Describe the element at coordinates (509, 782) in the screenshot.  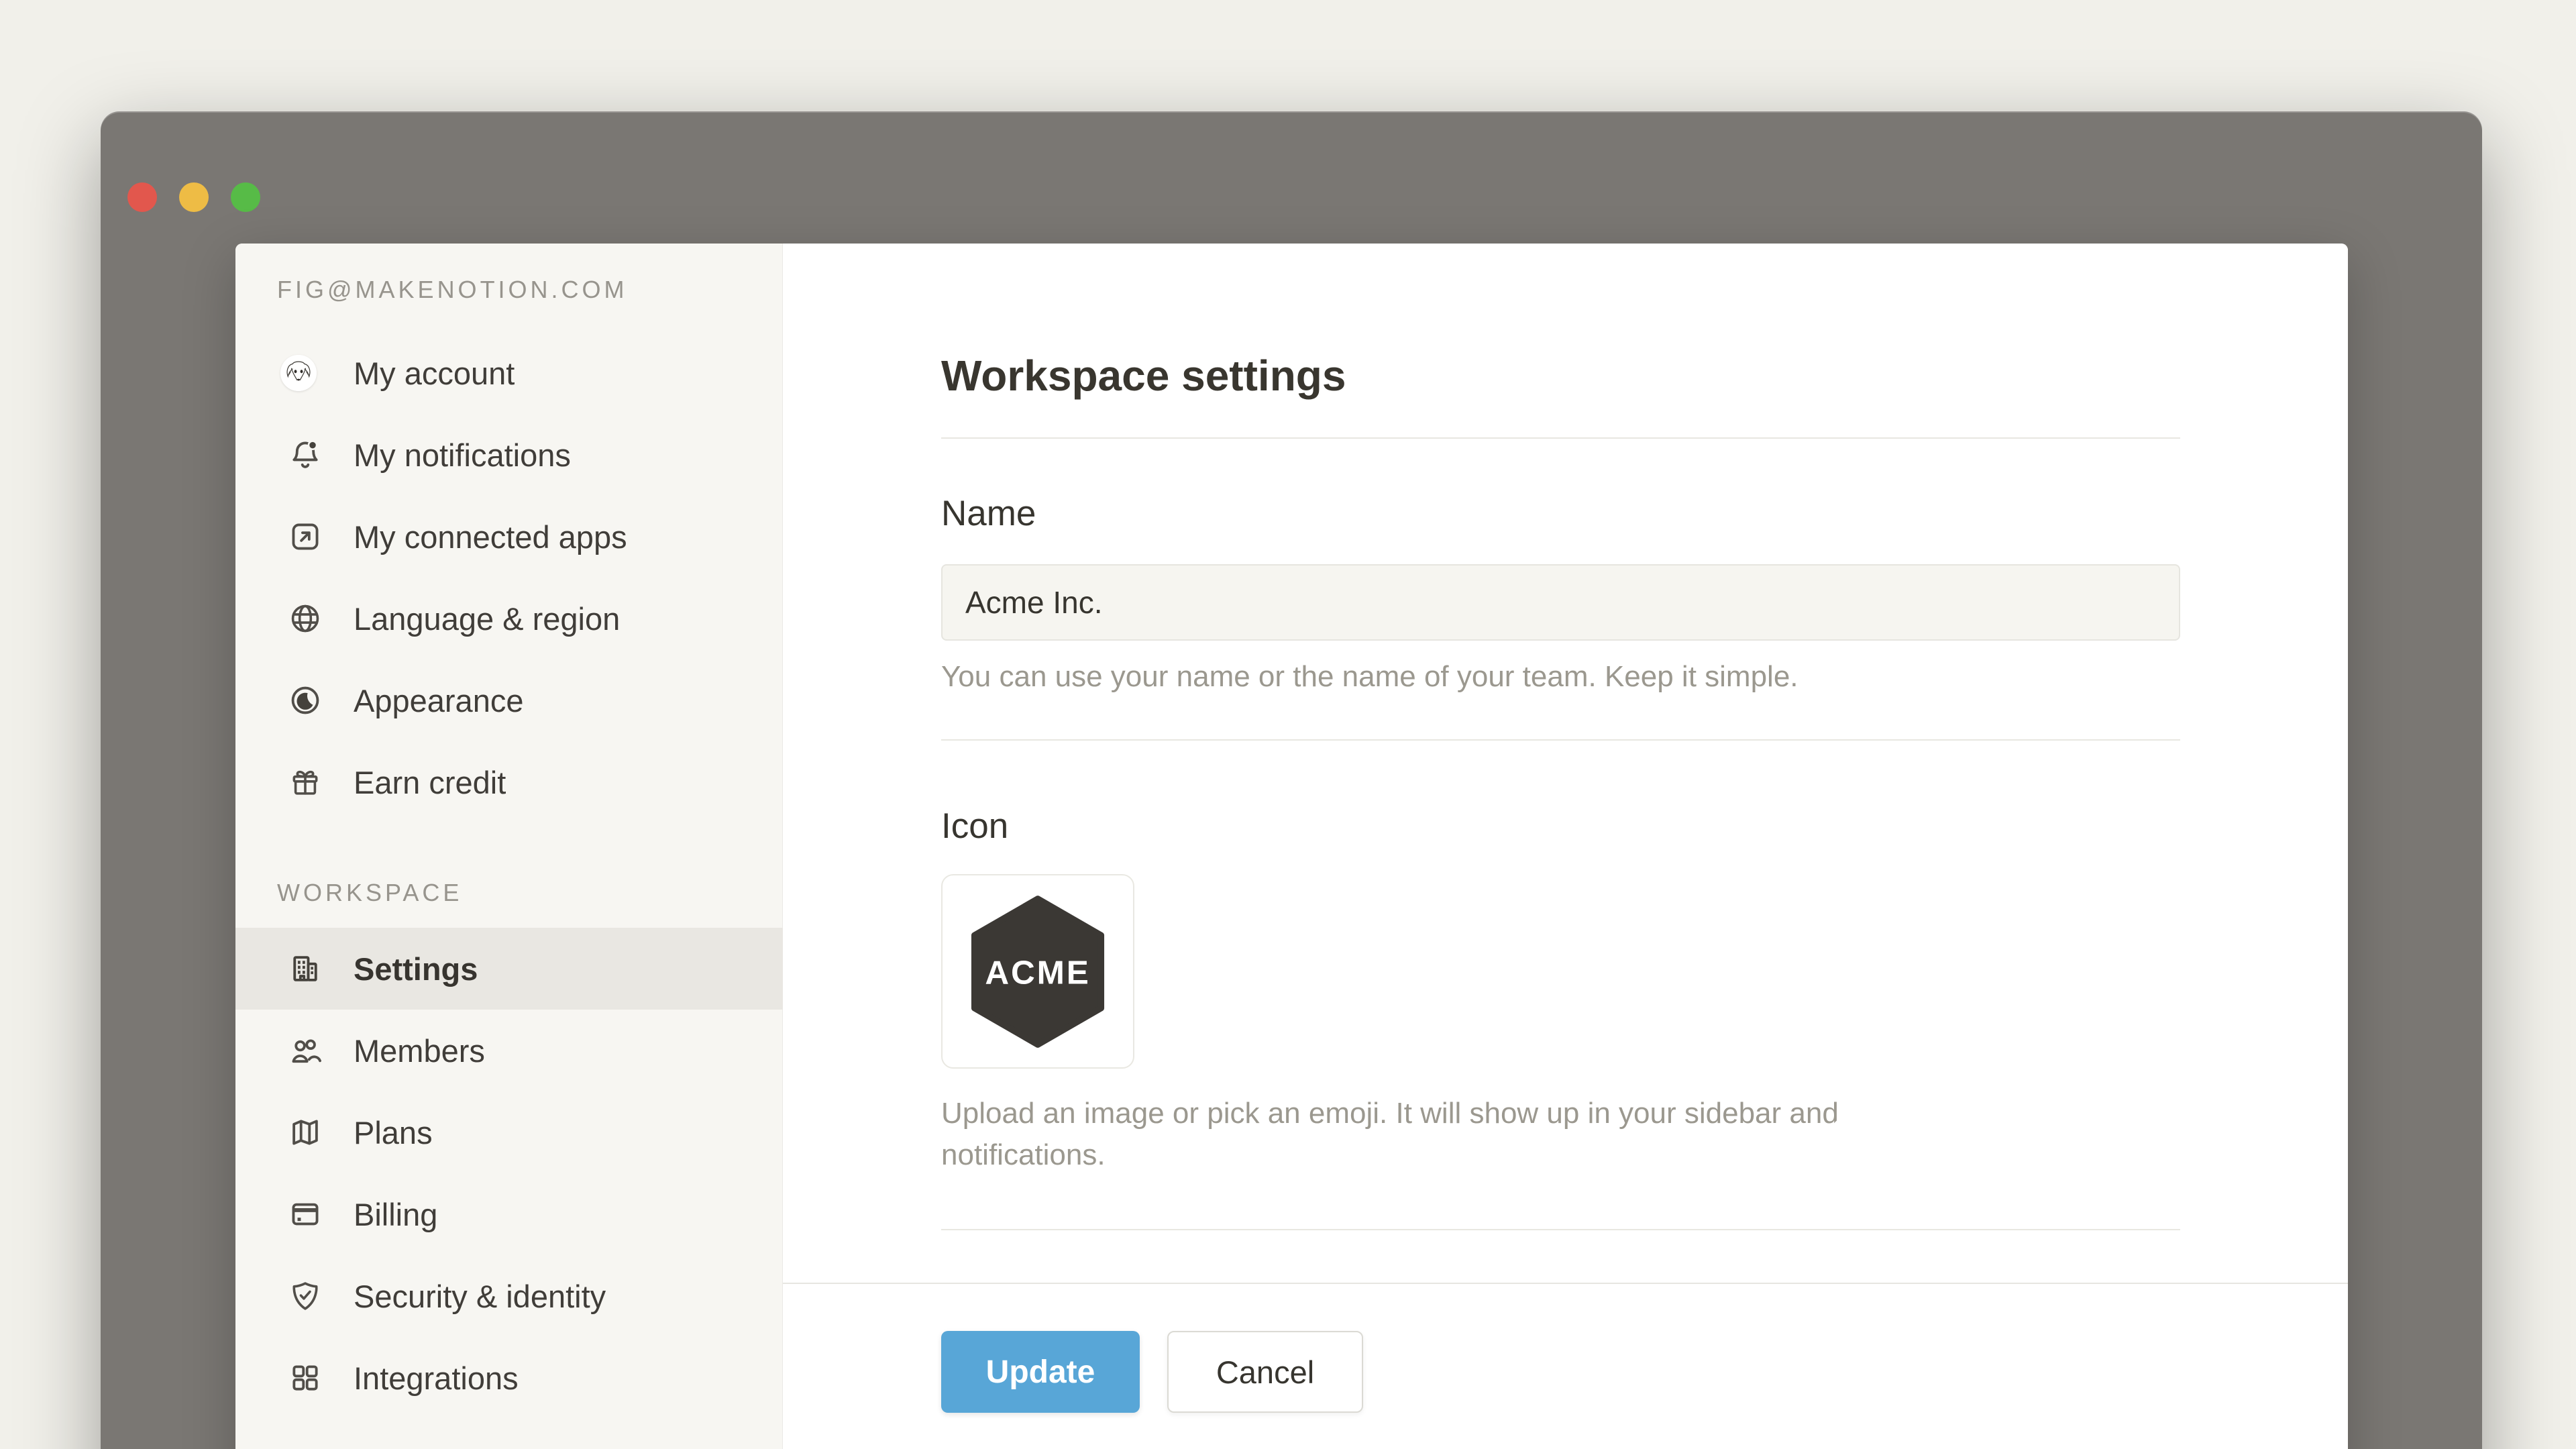
I see `sidebar-item-earn-credit: Earn credit` at that location.